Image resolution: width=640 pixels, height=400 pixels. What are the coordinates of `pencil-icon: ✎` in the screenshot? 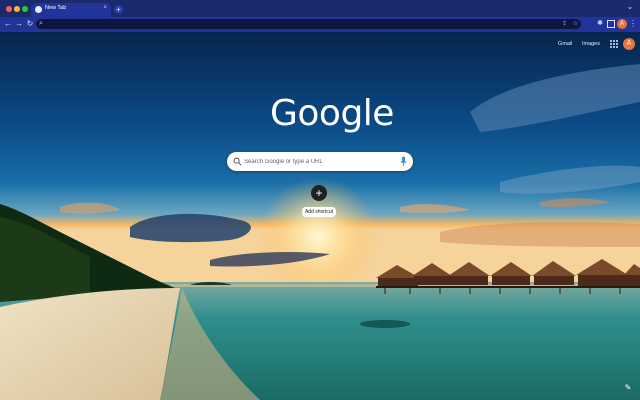 It's located at (628, 388).